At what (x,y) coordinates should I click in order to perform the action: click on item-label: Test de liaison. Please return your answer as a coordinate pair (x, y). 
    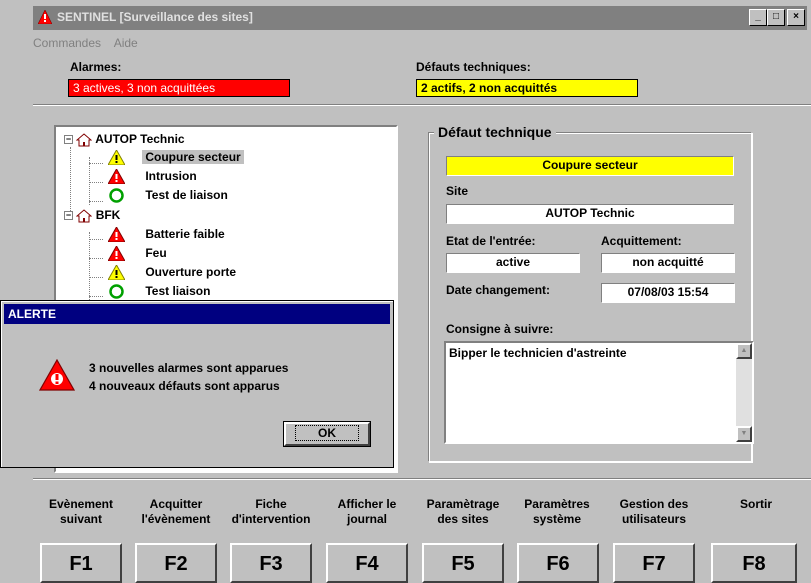
    Looking at the image, I should click on (186, 195).